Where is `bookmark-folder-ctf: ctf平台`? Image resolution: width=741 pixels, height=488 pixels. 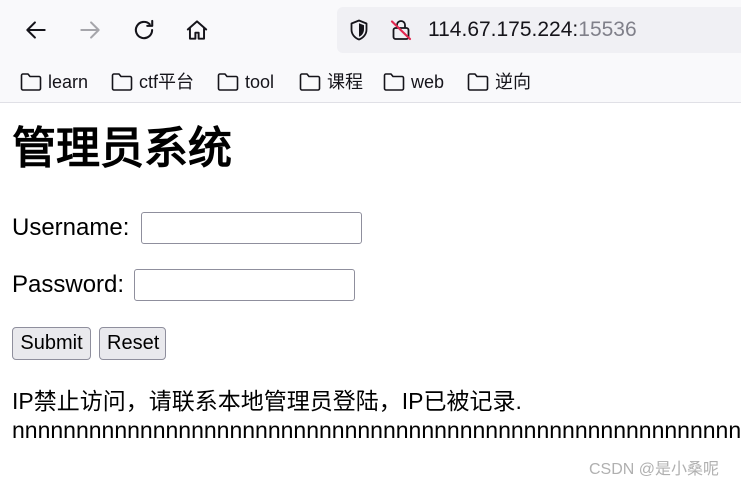 bookmark-folder-ctf: ctf平台 is located at coordinates (152, 82).